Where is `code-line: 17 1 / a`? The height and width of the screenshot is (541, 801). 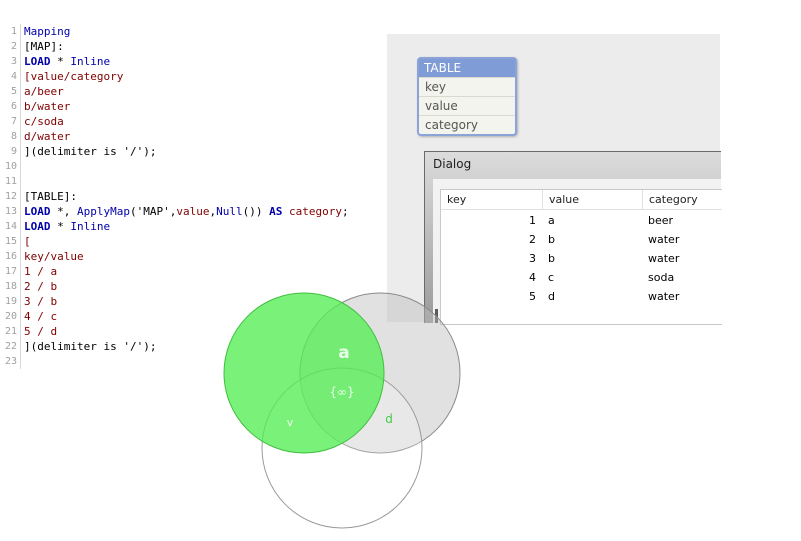
code-line: 17 1 / a is located at coordinates (200, 271).